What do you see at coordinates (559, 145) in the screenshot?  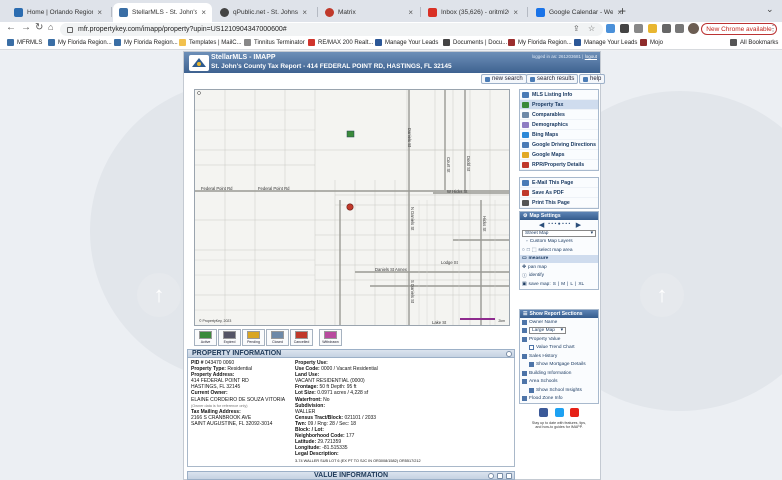 I see `sidebar-item-google-driving-directions: Google Driving Directions` at bounding box center [559, 145].